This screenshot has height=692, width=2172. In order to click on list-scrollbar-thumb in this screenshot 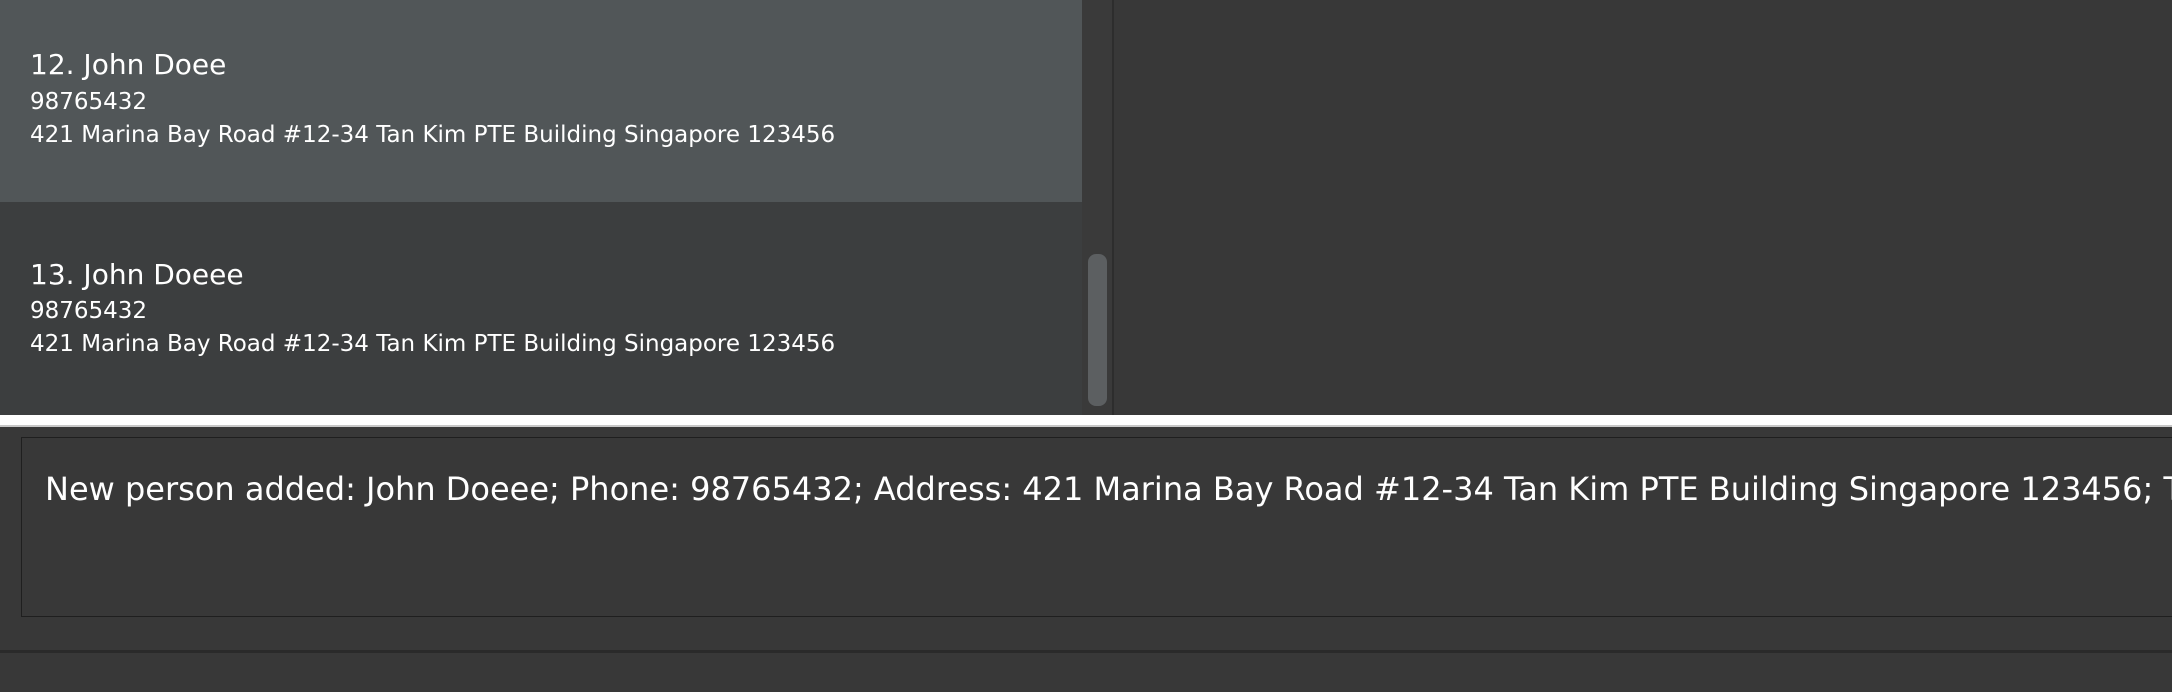, I will do `click(1097, 330)`.